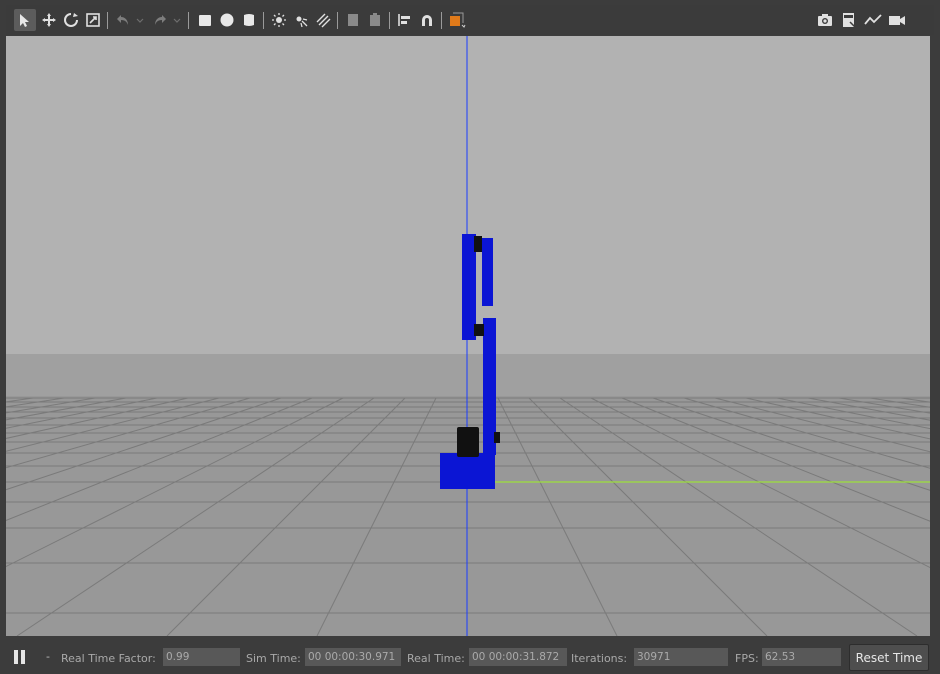  I want to click on undo-icon, so click(122, 20).